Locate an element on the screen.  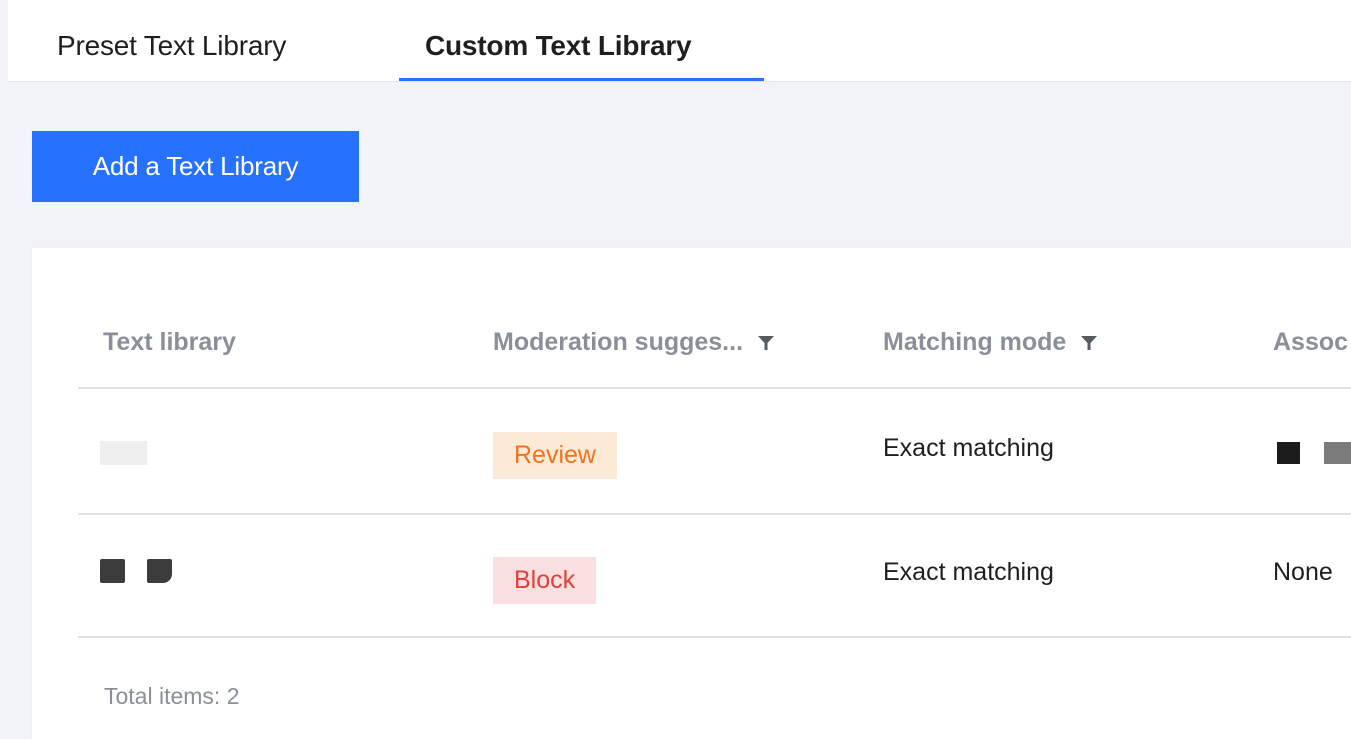
column-header-matching-mode: Matching mode is located at coordinates (990, 342).